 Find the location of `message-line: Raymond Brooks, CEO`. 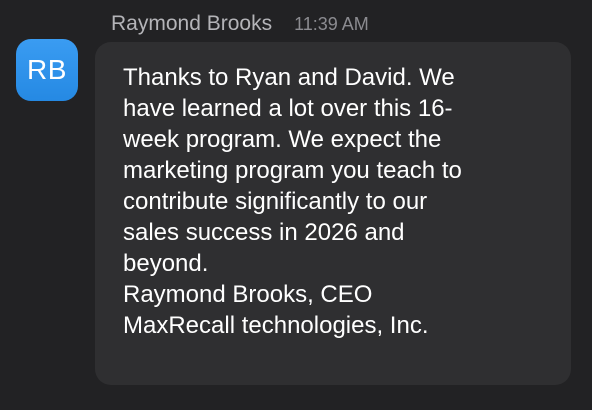

message-line: Raymond Brooks, CEO is located at coordinates (248, 294).